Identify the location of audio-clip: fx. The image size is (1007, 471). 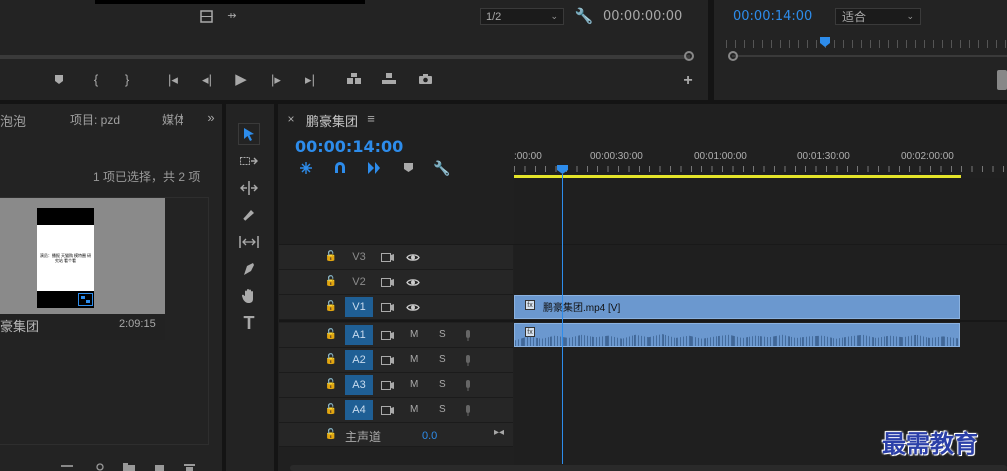
(737, 335).